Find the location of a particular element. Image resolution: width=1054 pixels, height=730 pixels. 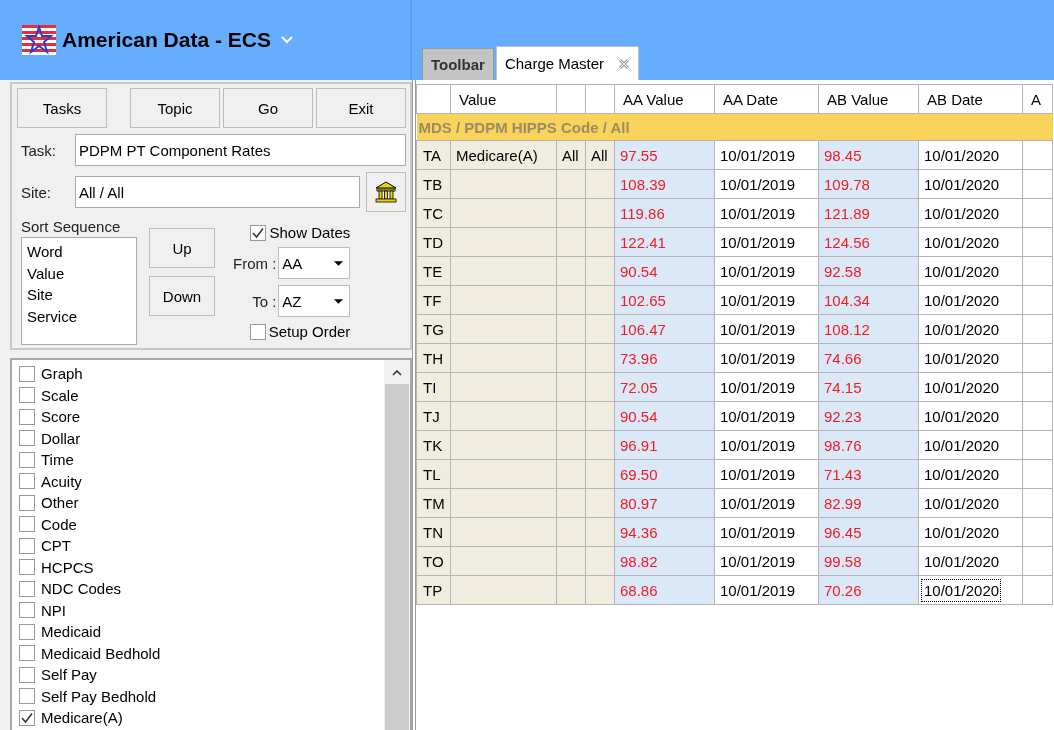

close-icon is located at coordinates (624, 63).